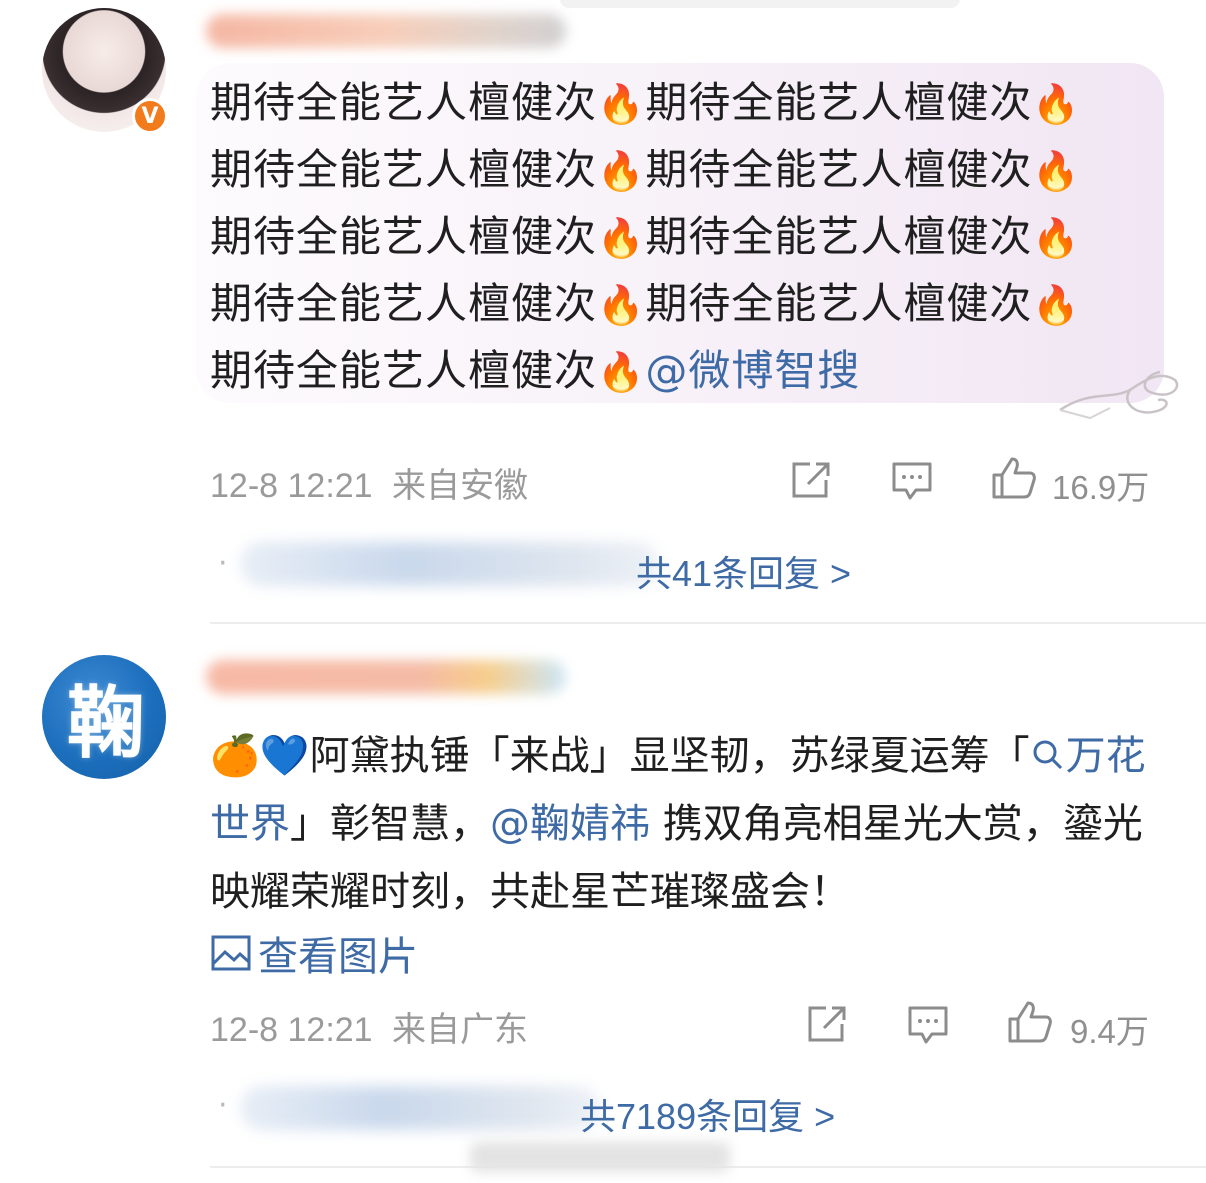  What do you see at coordinates (260, 756) in the screenshot?
I see `emoji-prefix: 🍊💙` at bounding box center [260, 756].